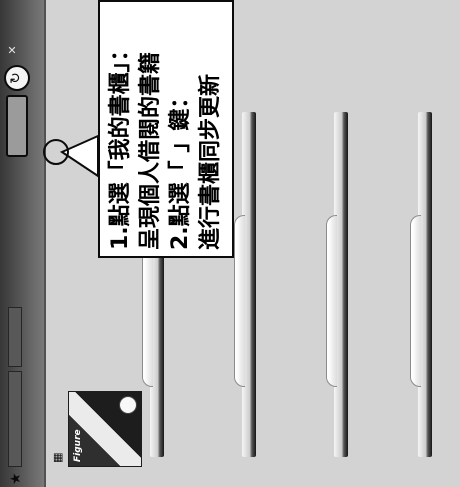 The height and width of the screenshot is (487, 460). I want to click on callout-line: 呈現個人借閱的書籍, so click(150, 150).